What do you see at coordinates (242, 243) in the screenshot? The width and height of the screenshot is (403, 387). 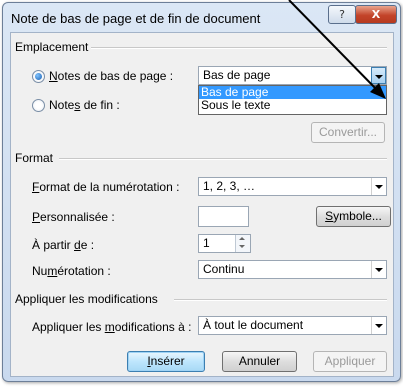 I see `spinner-icon` at bounding box center [242, 243].